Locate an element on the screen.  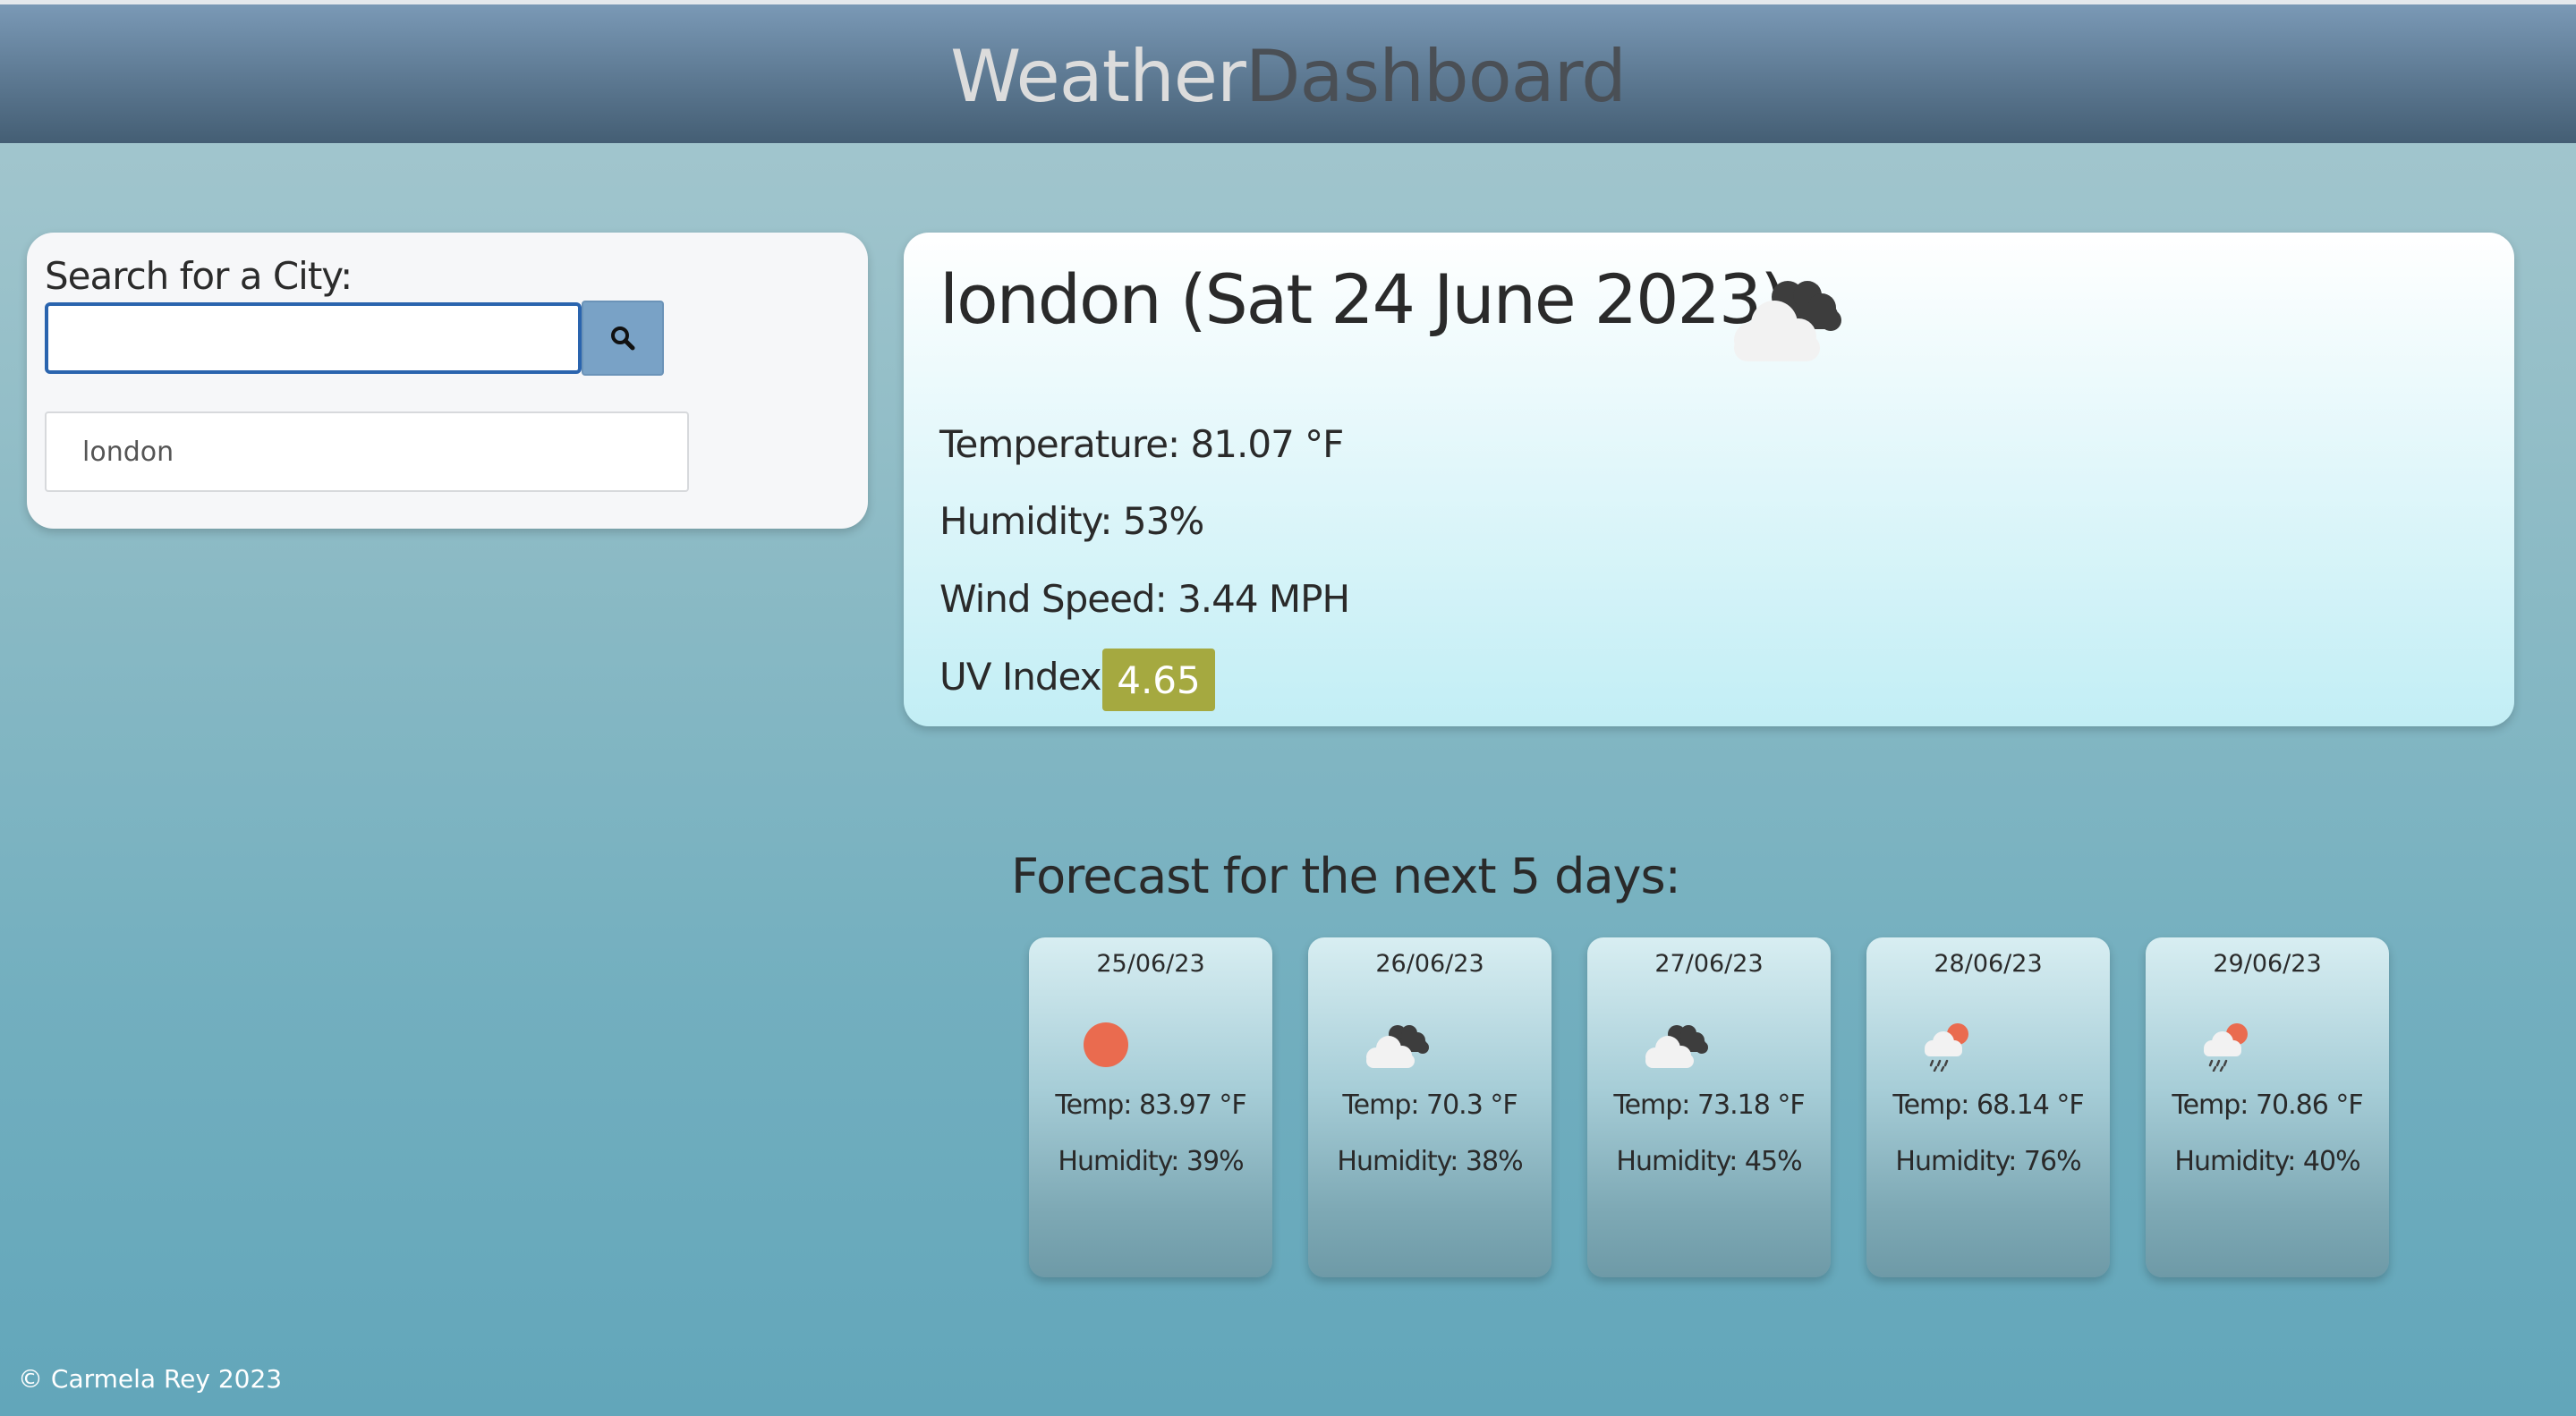
forecast-temp: Temp: 73.18 °F is located at coordinates (1709, 1105).